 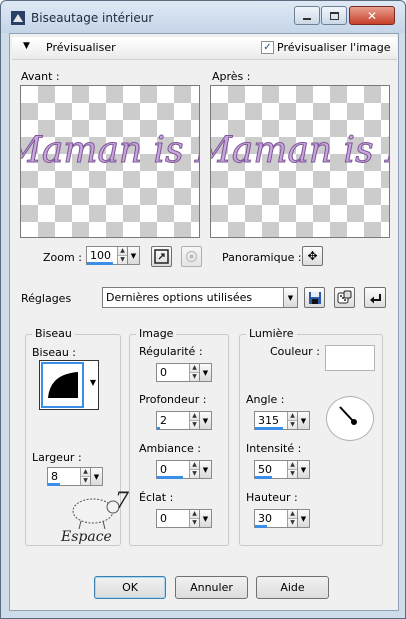 I want to click on depth-spinbox: 2 ▲ ▼ ▼, so click(x=184, y=420).